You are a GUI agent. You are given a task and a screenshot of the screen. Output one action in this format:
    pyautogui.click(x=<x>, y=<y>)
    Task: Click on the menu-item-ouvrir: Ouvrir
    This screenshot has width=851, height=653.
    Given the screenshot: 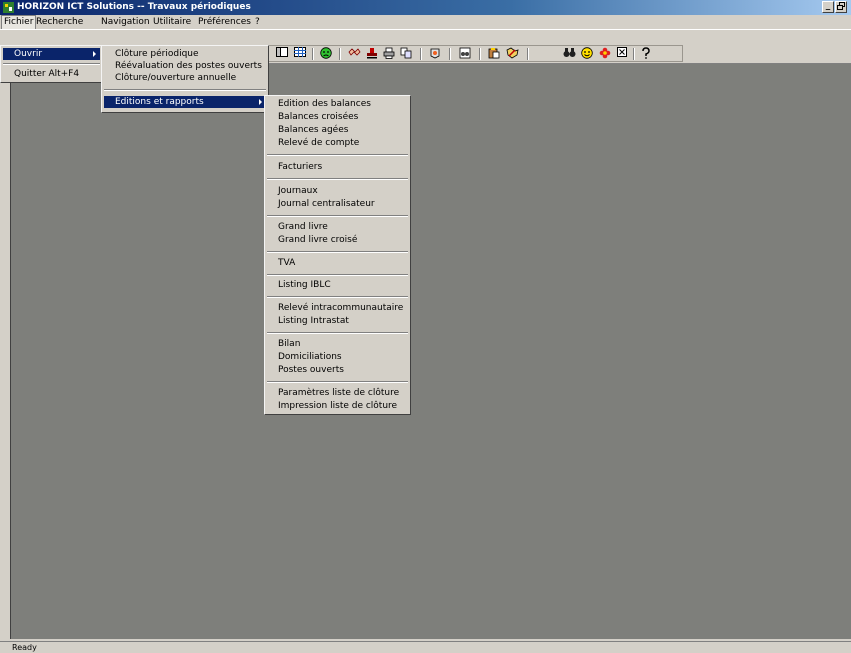 What is the action you would take?
    pyautogui.click(x=51, y=54)
    